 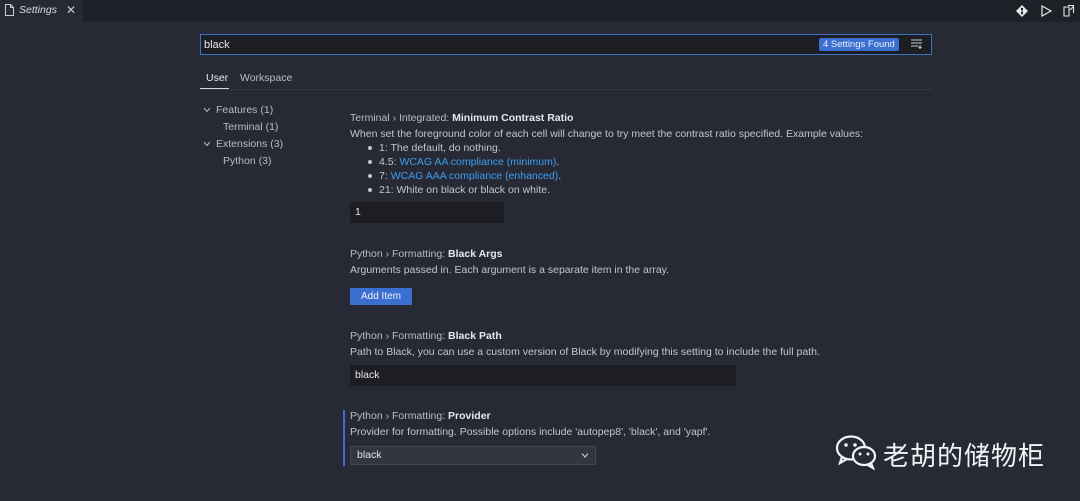 I want to click on setting-title-black-path: Python › Formatting: Black Path, so click(x=426, y=336).